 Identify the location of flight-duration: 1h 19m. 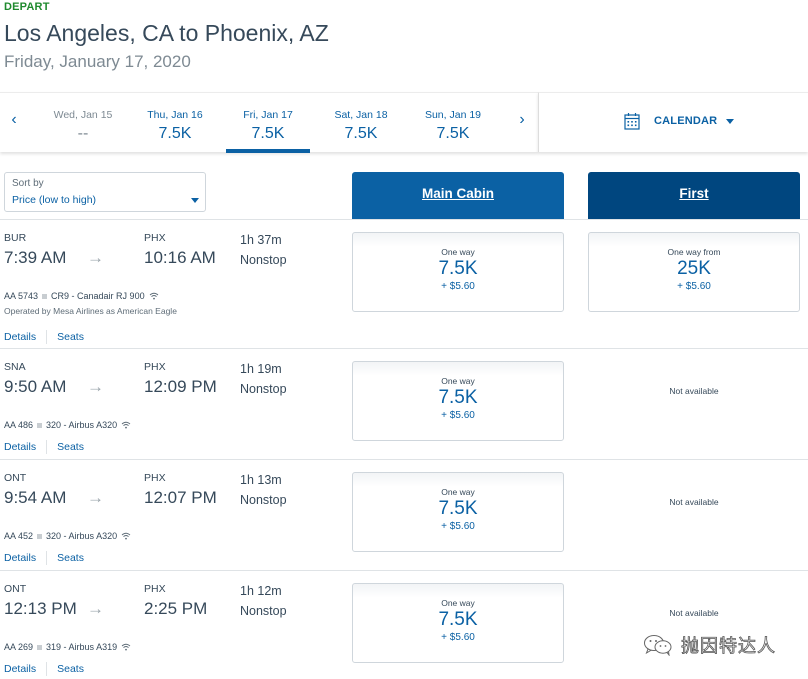
(261, 369).